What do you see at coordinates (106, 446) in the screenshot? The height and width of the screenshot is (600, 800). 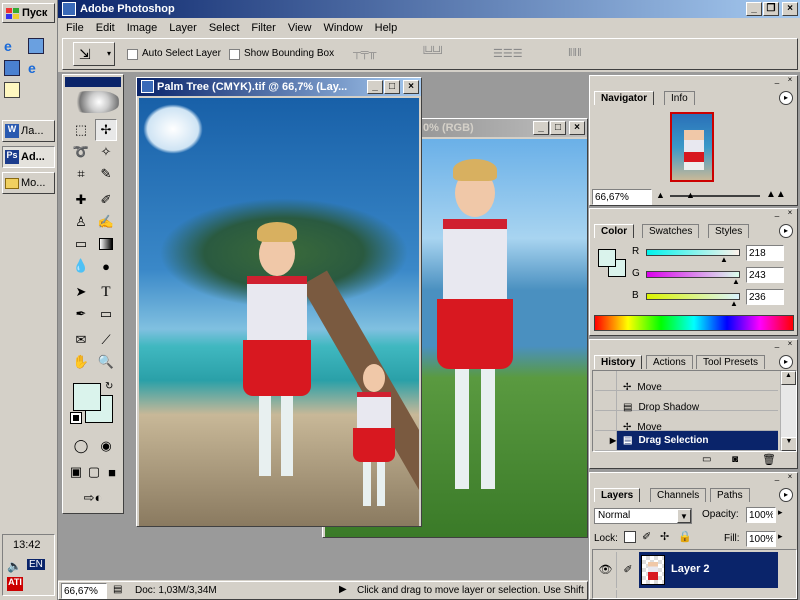 I see `quick-mask-icon: ◉` at bounding box center [106, 446].